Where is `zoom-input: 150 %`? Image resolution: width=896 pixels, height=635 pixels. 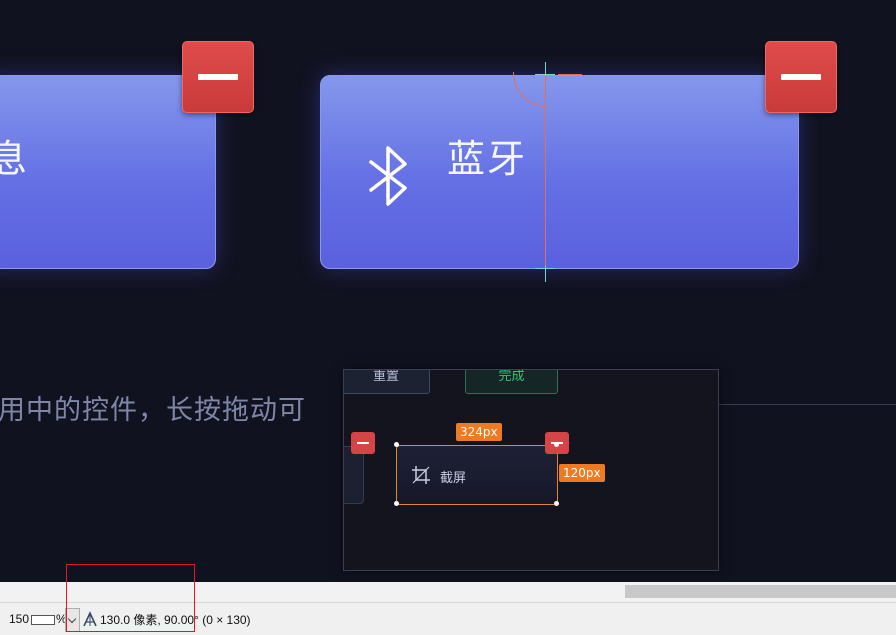
zoom-input: 150 % is located at coordinates (35, 619).